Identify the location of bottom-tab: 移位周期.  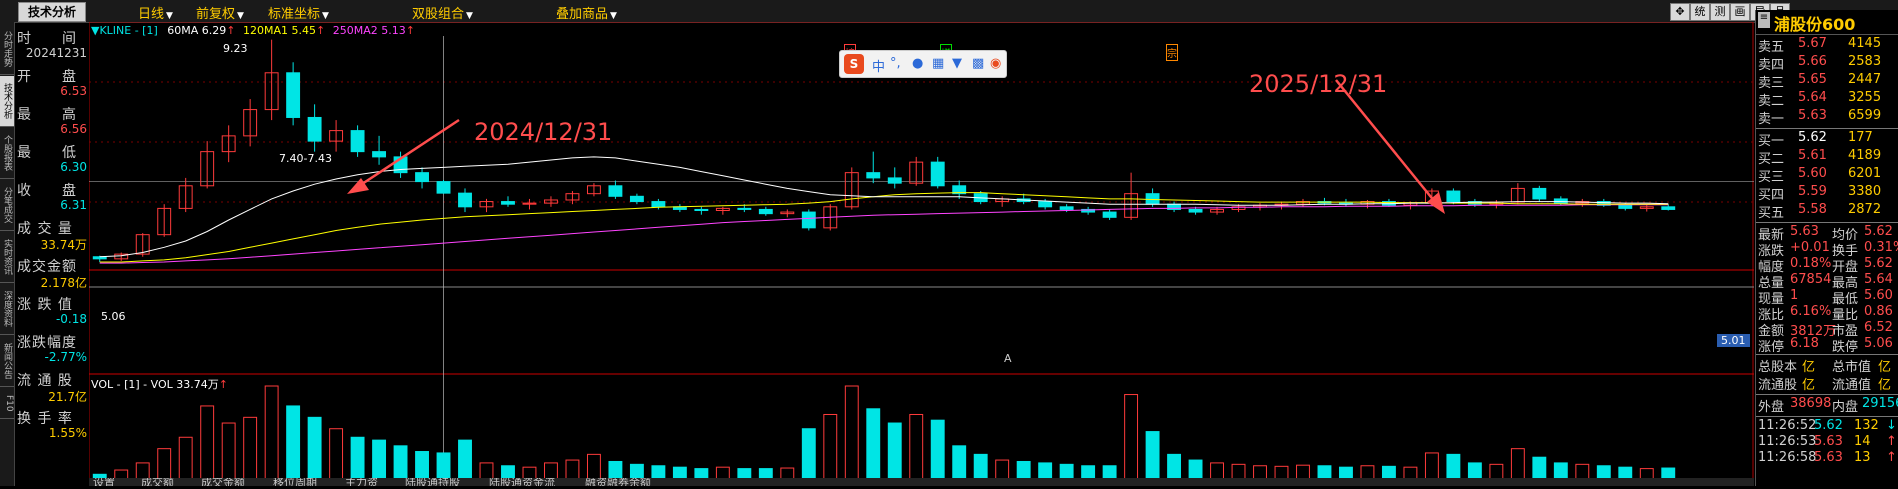
(295, 482).